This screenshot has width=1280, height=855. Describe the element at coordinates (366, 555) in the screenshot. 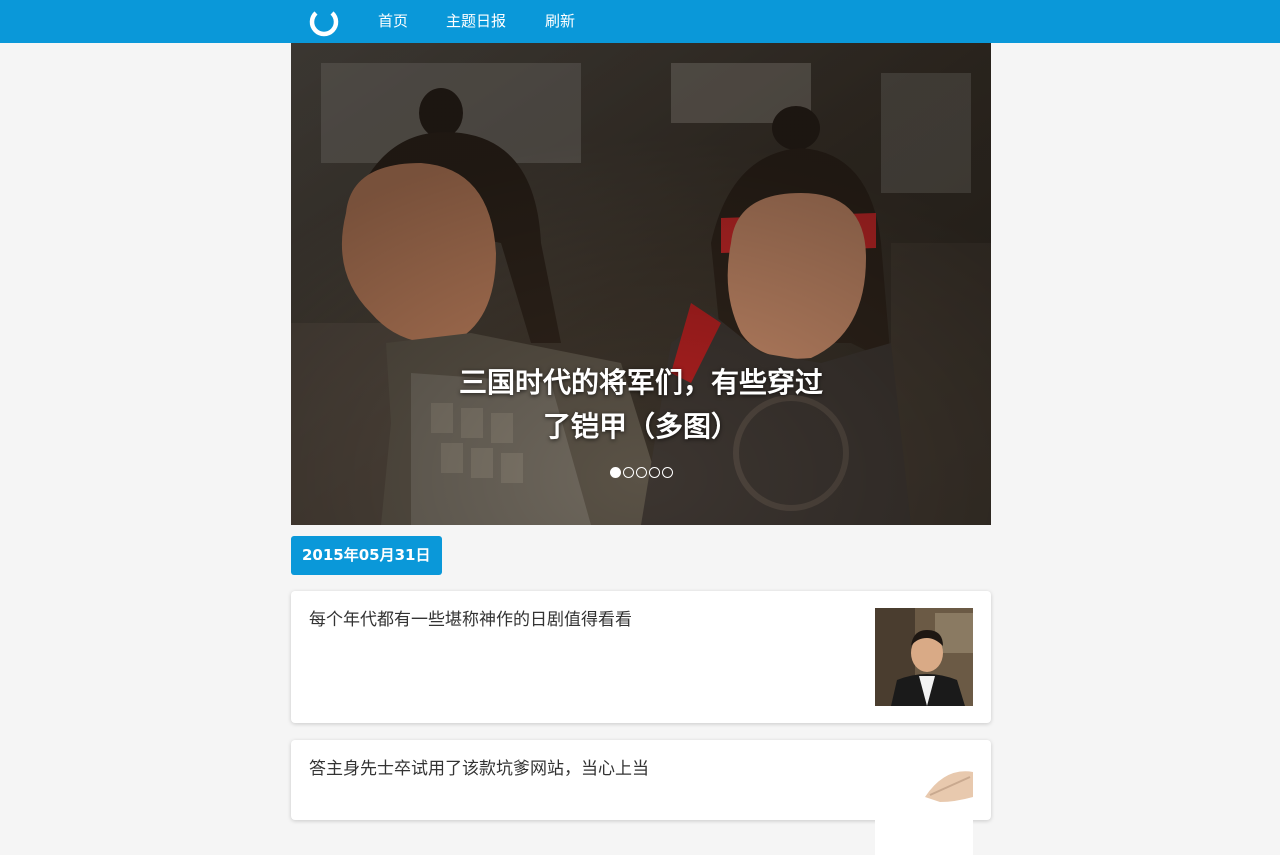

I see `date-badge: 2015年05月31日` at that location.